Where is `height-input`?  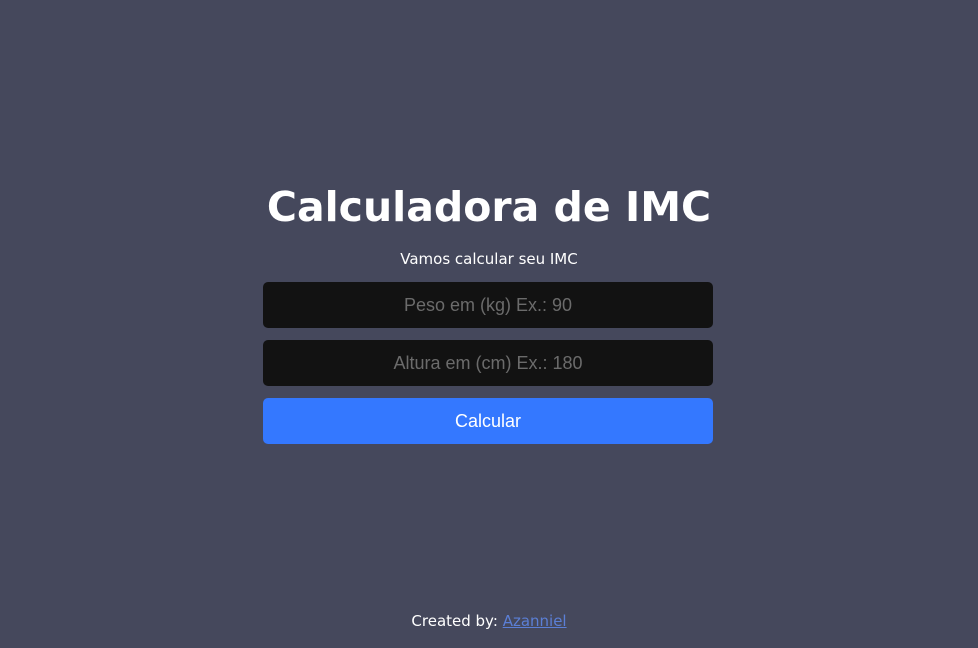 height-input is located at coordinates (488, 363).